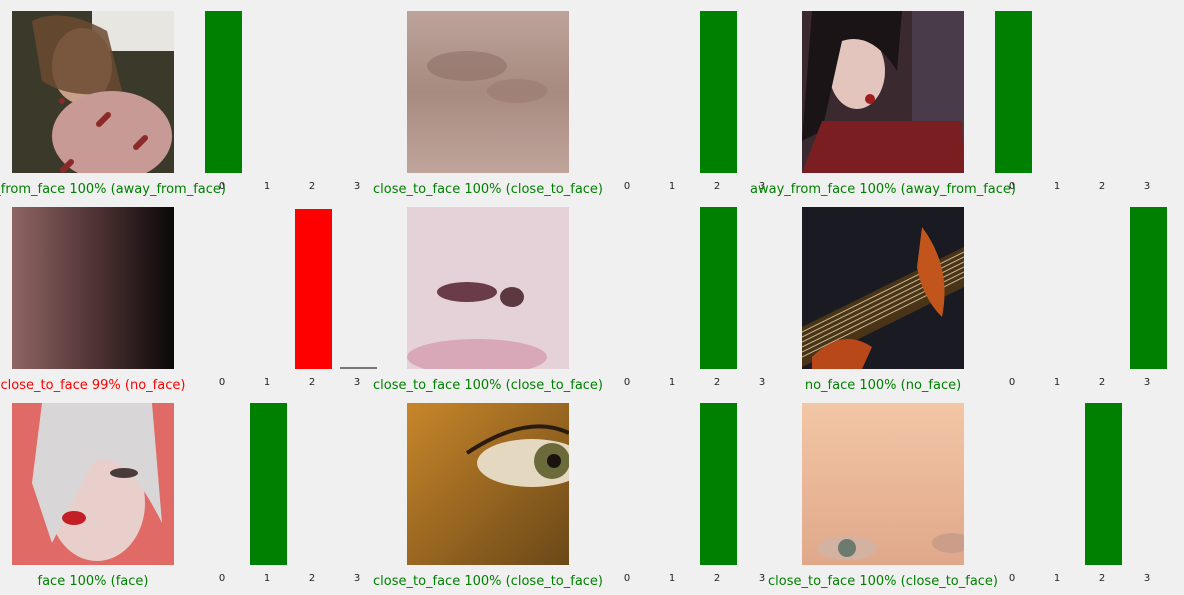  Describe the element at coordinates (93, 288) in the screenshot. I see `dark-skin-blur-image` at that location.